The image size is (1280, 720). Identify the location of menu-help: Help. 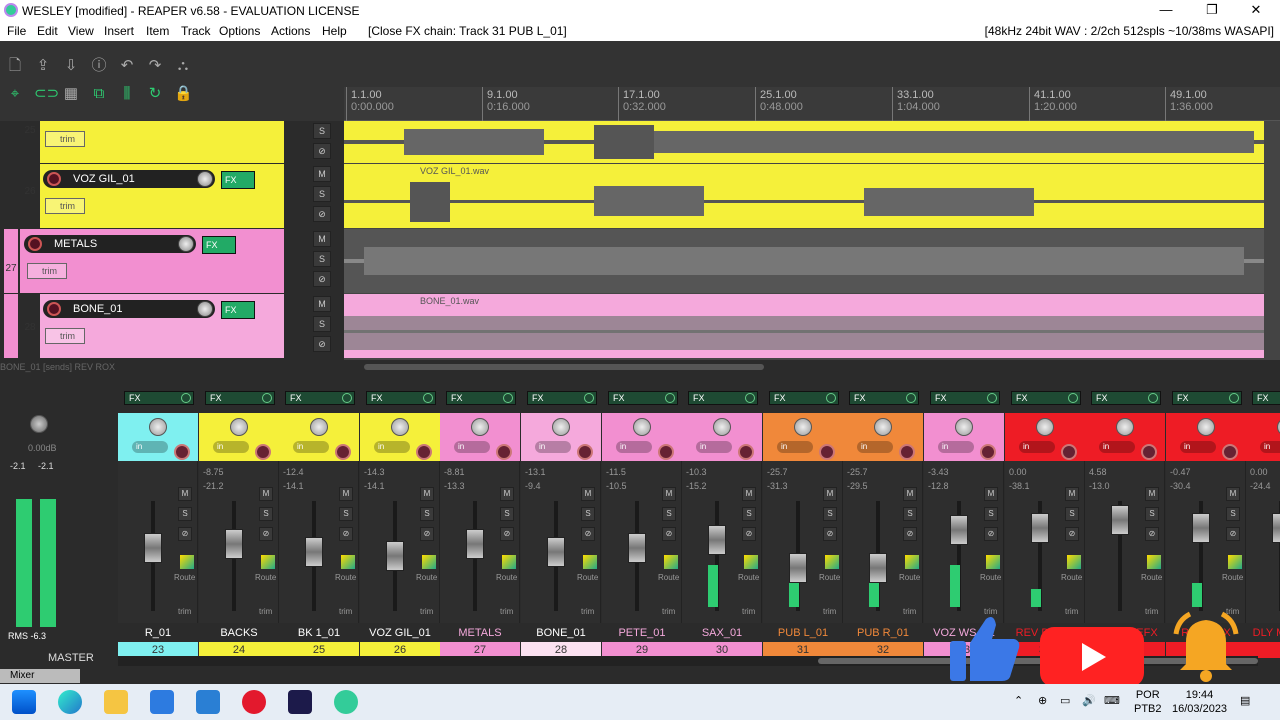
(334, 31).